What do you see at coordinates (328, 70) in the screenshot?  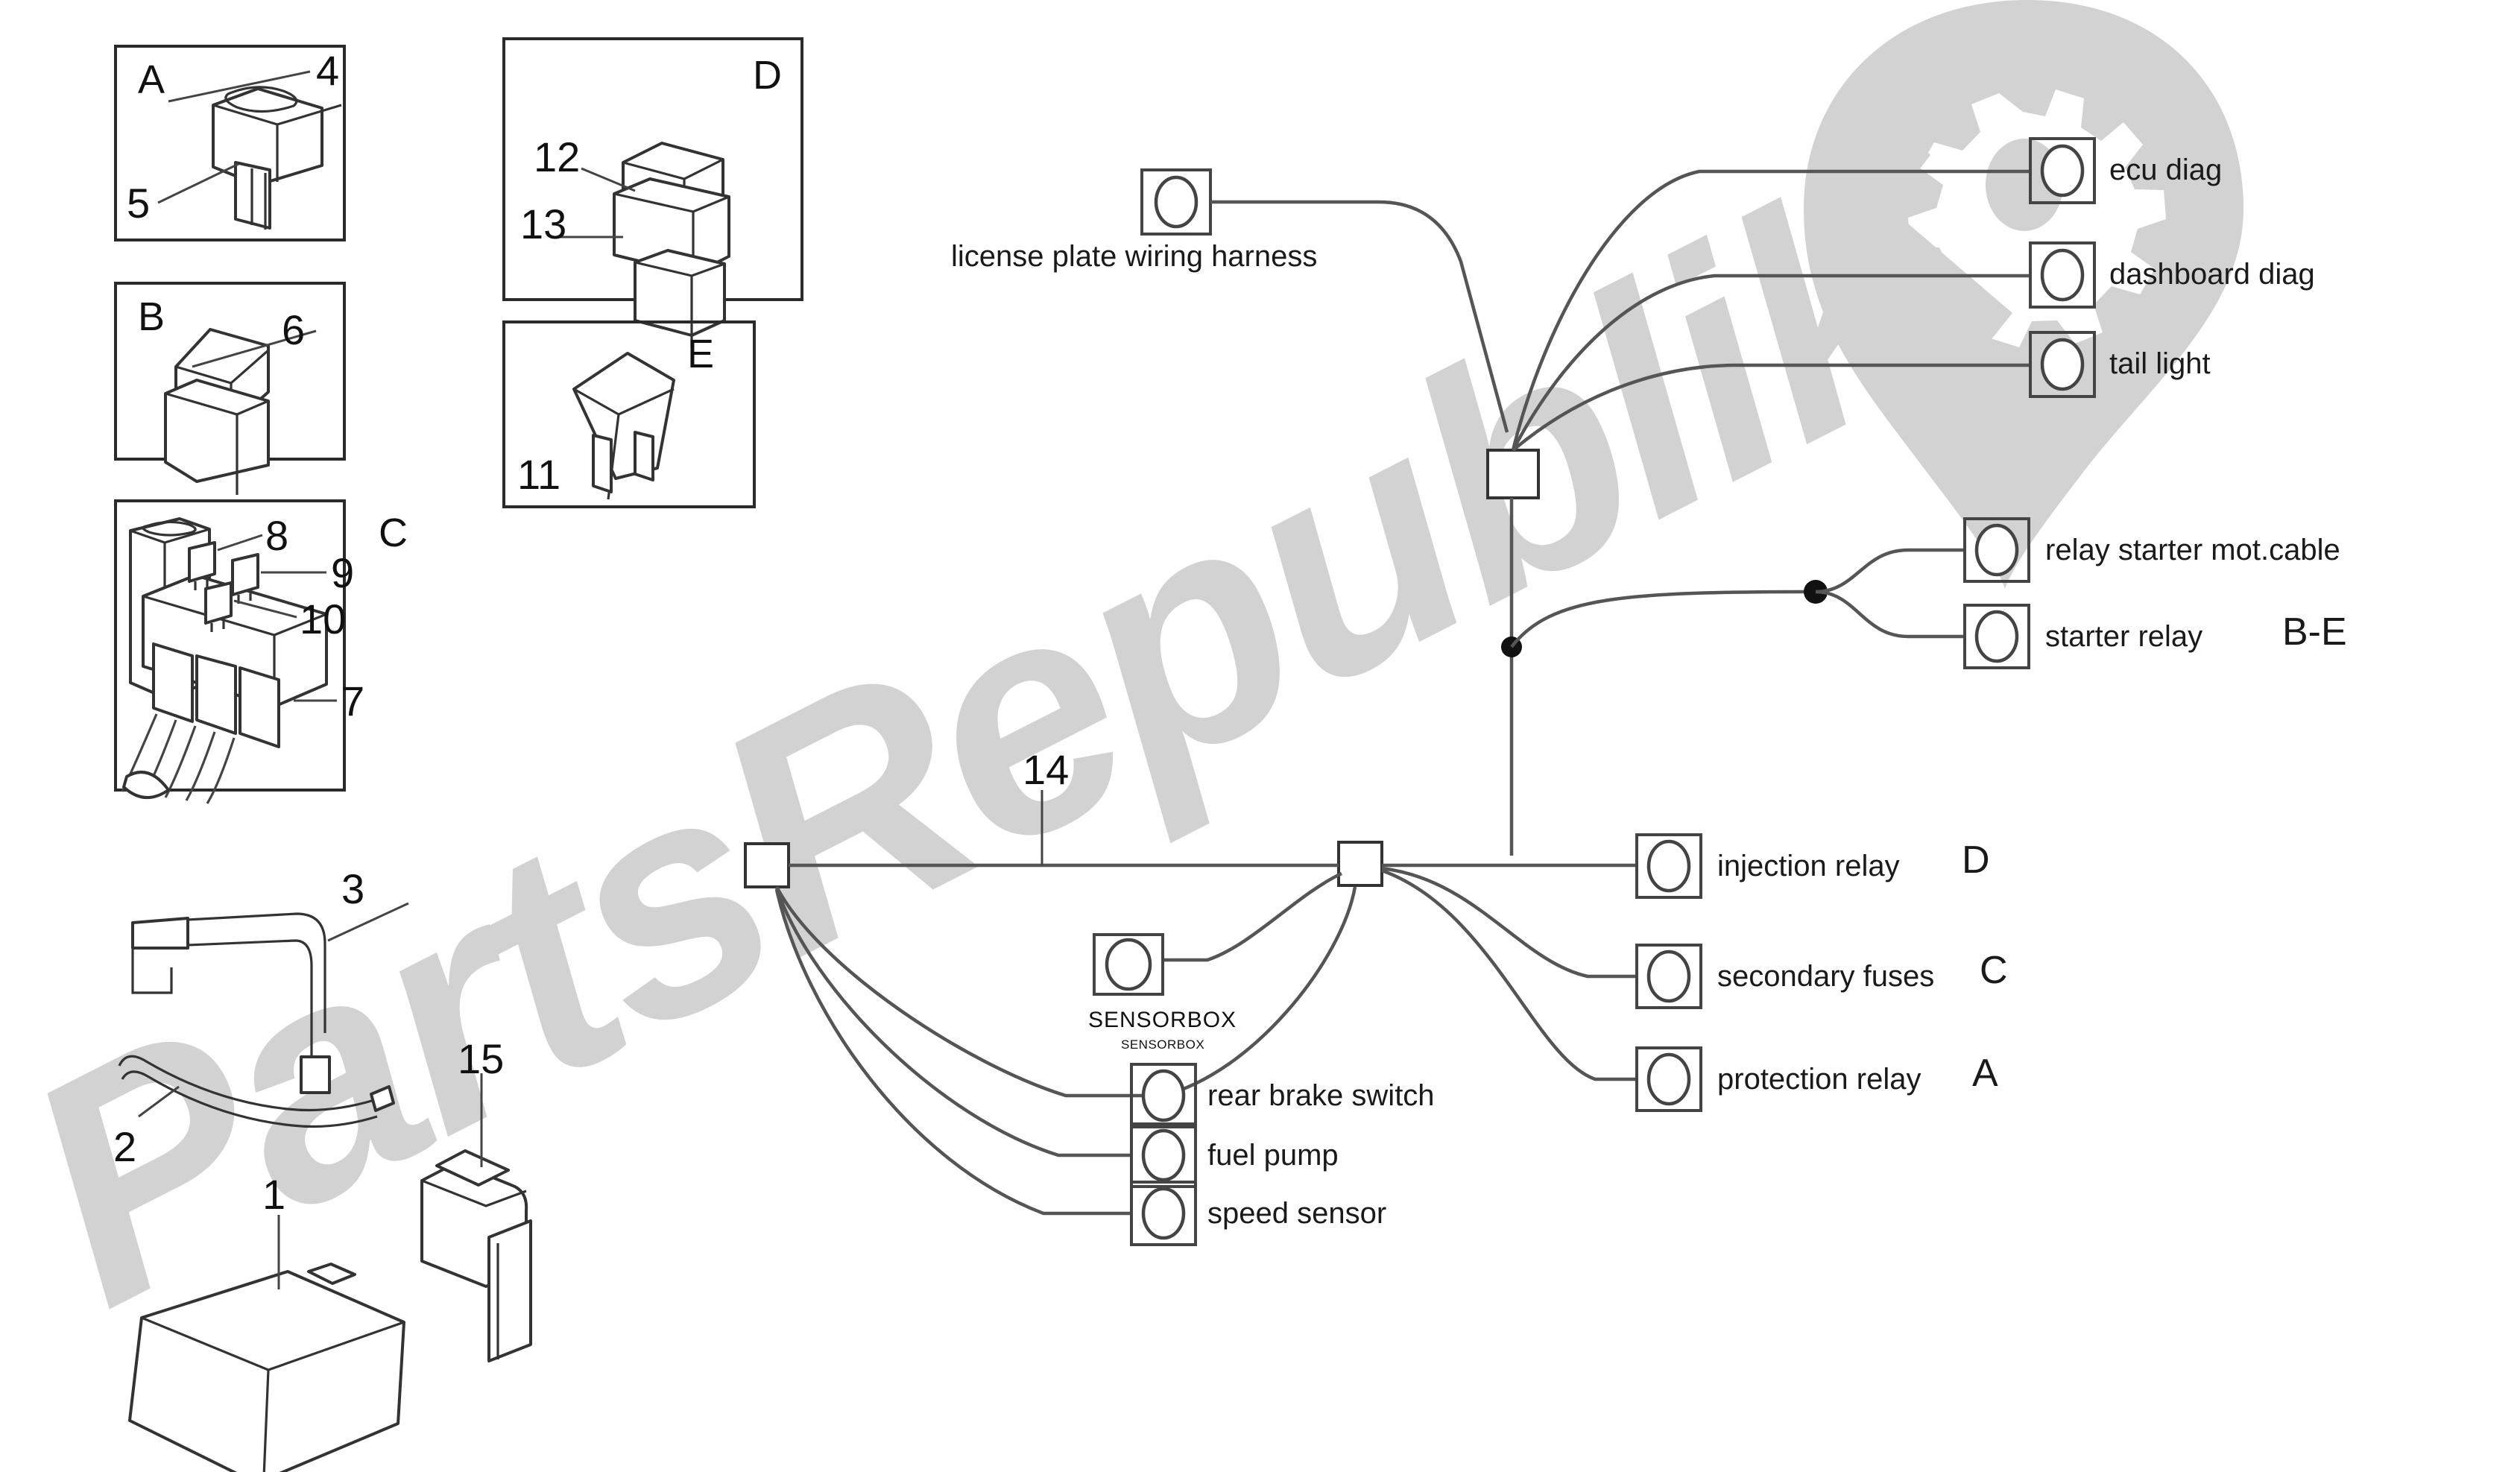 I see `callout-4: 4` at bounding box center [328, 70].